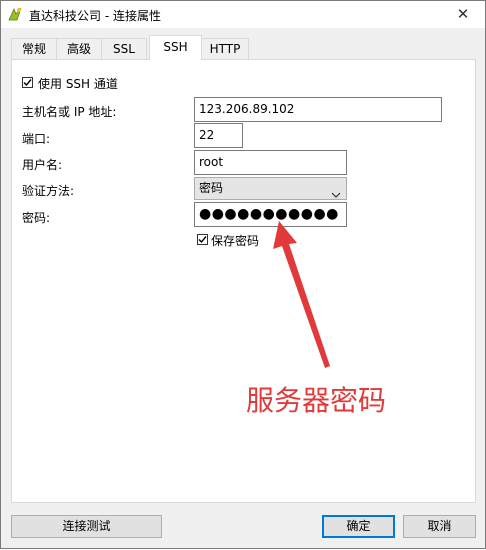 The width and height of the screenshot is (486, 550). Describe the element at coordinates (358, 526) in the screenshot. I see `ok-button: 确定` at that location.